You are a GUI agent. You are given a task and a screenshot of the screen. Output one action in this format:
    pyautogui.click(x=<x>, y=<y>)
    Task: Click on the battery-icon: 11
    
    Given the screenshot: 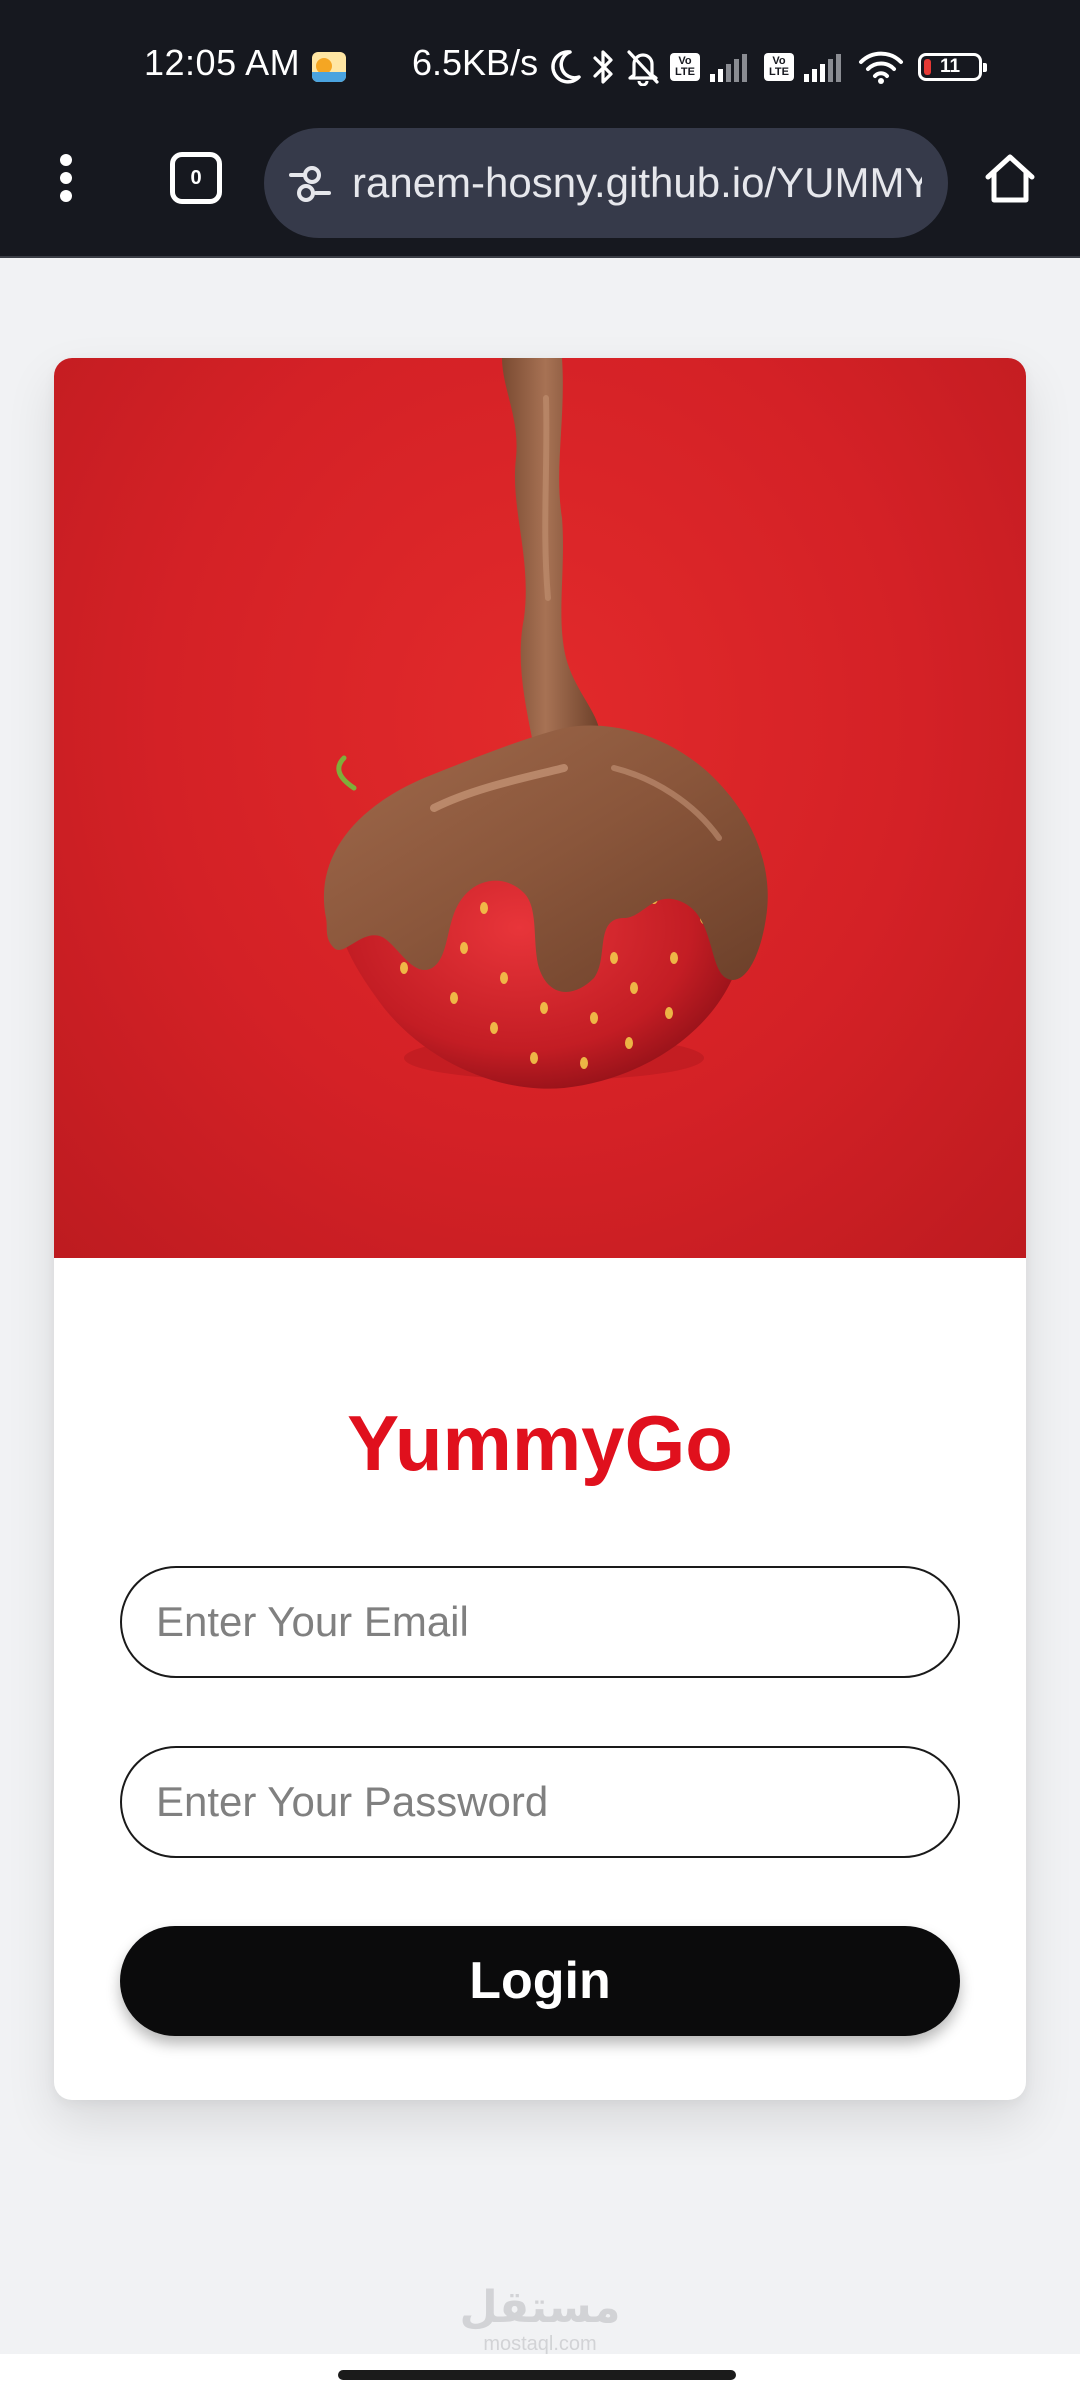 What is the action you would take?
    pyautogui.click(x=952, y=67)
    